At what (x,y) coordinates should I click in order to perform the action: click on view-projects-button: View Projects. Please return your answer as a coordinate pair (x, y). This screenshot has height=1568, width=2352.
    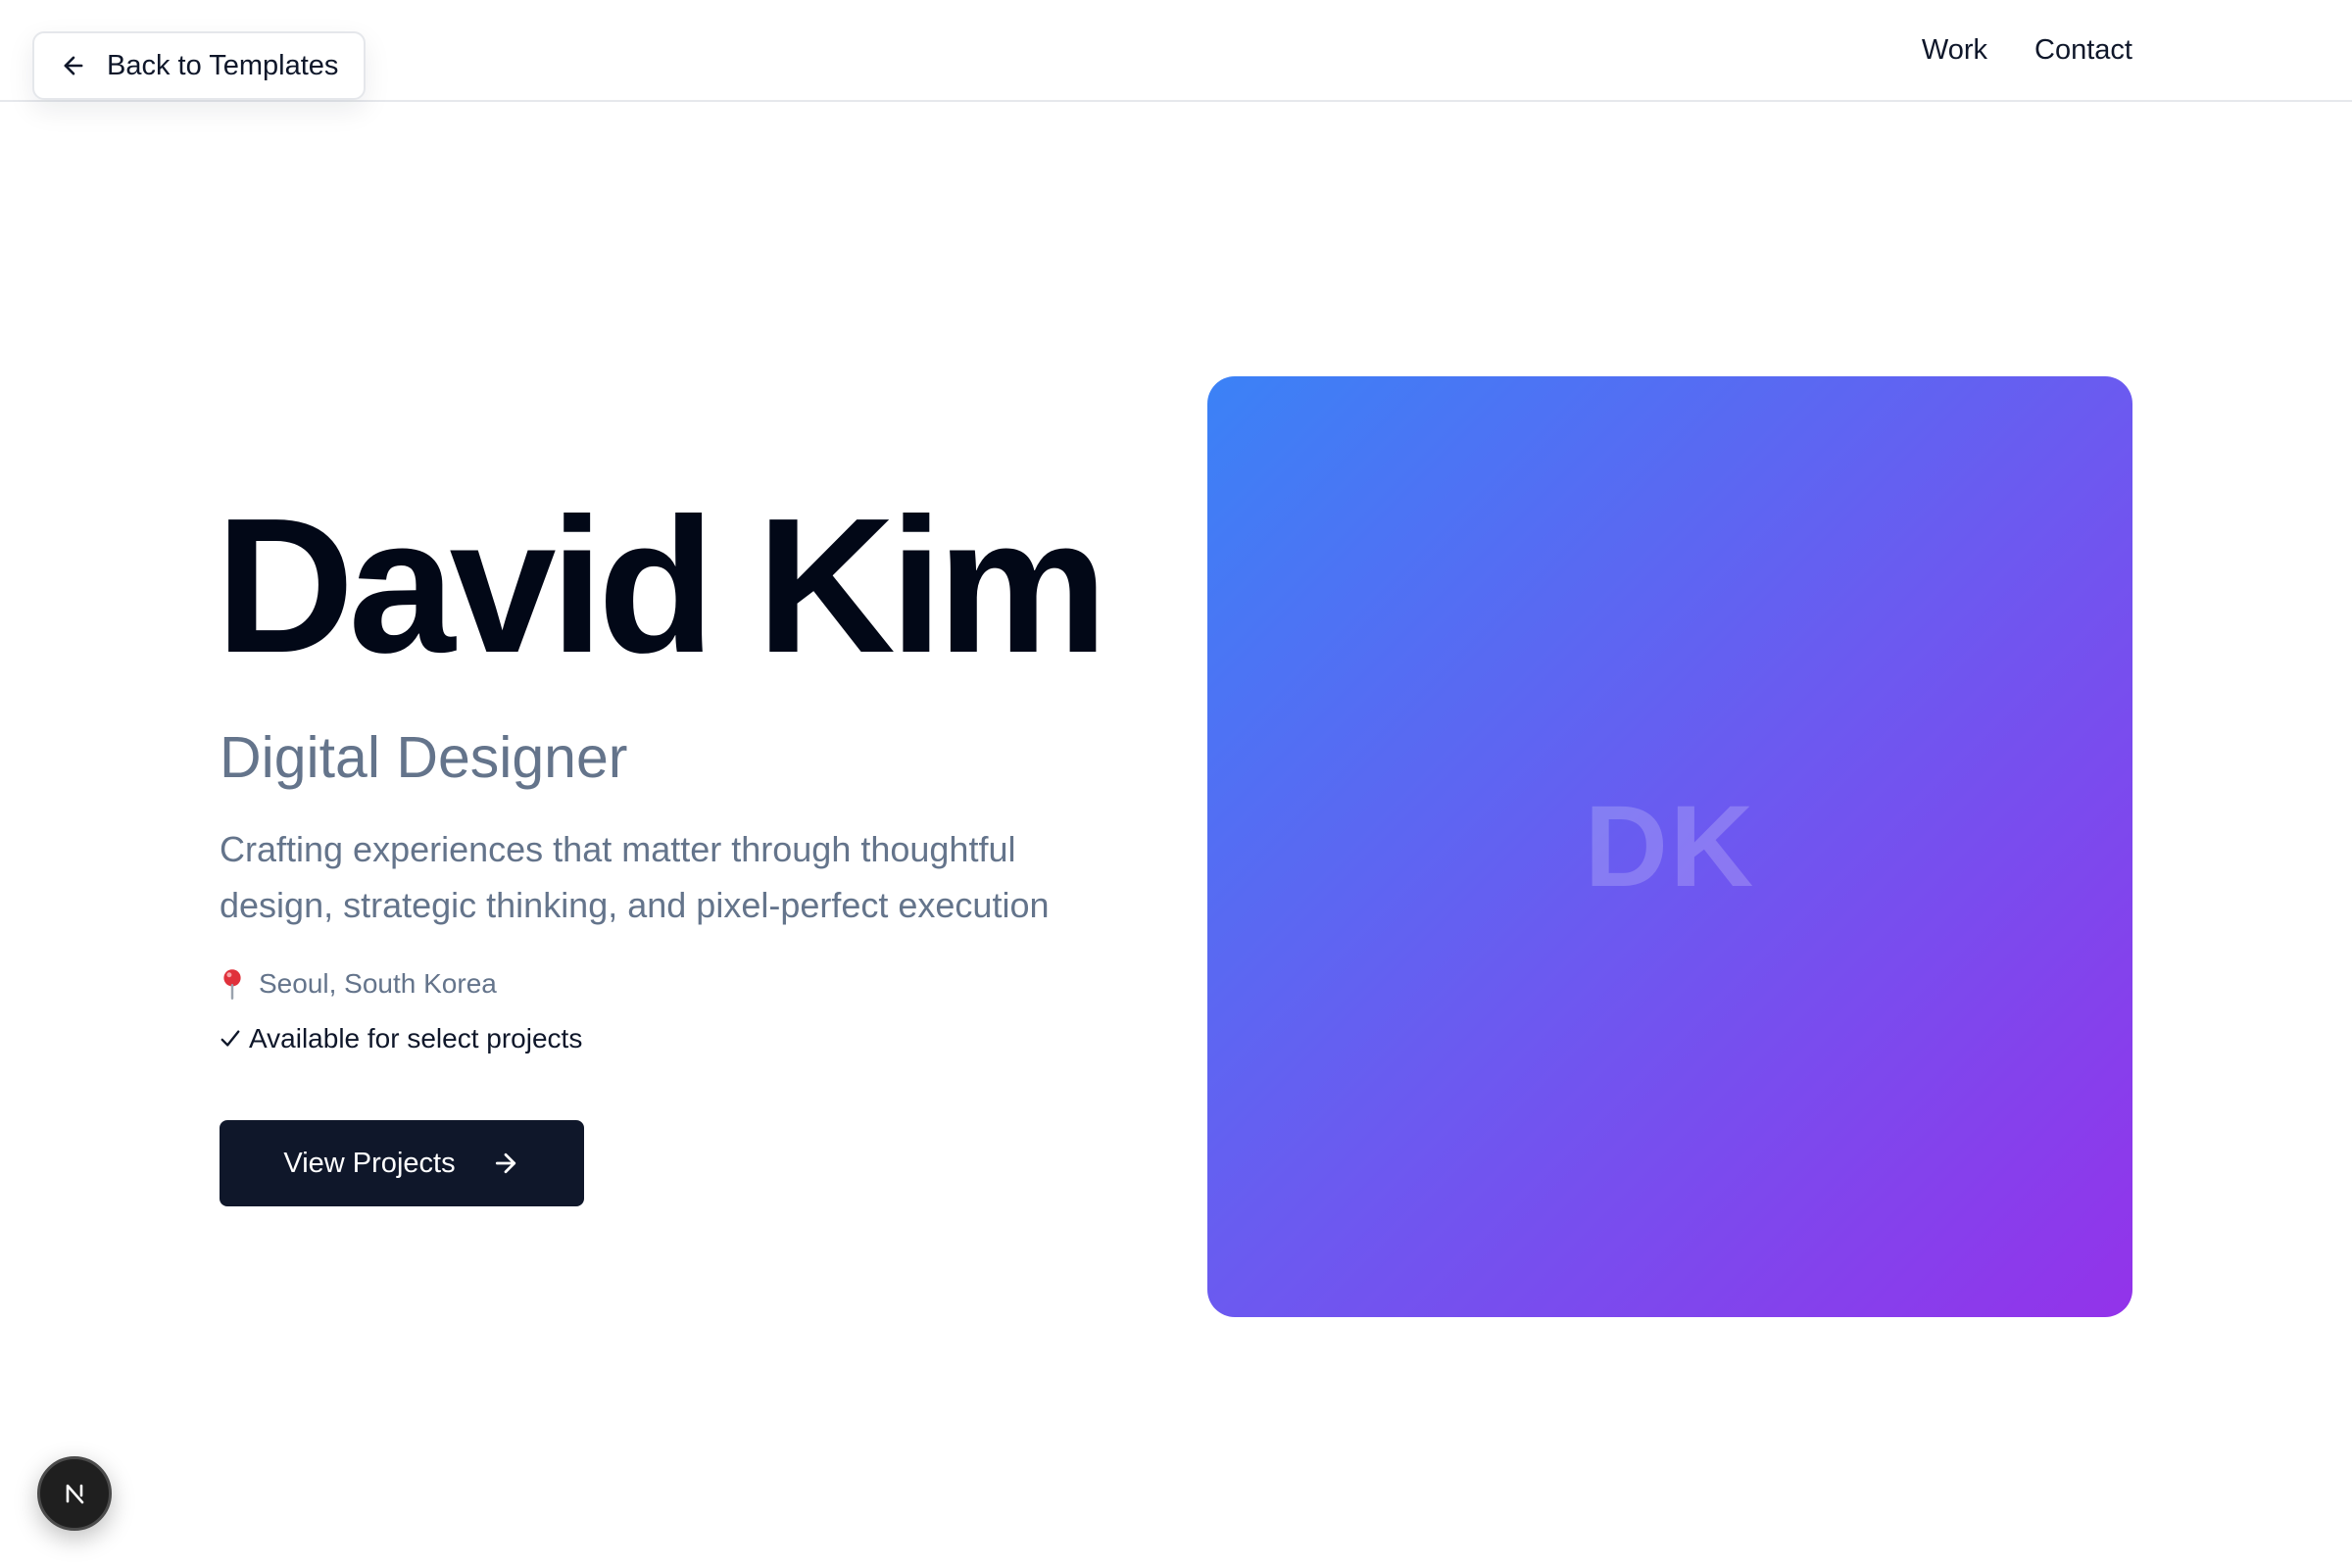
    Looking at the image, I should click on (402, 1163).